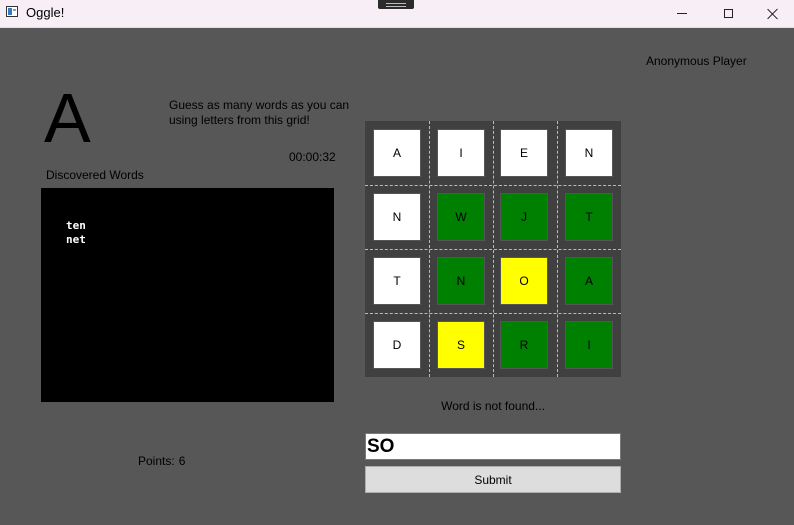  Describe the element at coordinates (524, 281) in the screenshot. I see `grid-tile: O` at that location.